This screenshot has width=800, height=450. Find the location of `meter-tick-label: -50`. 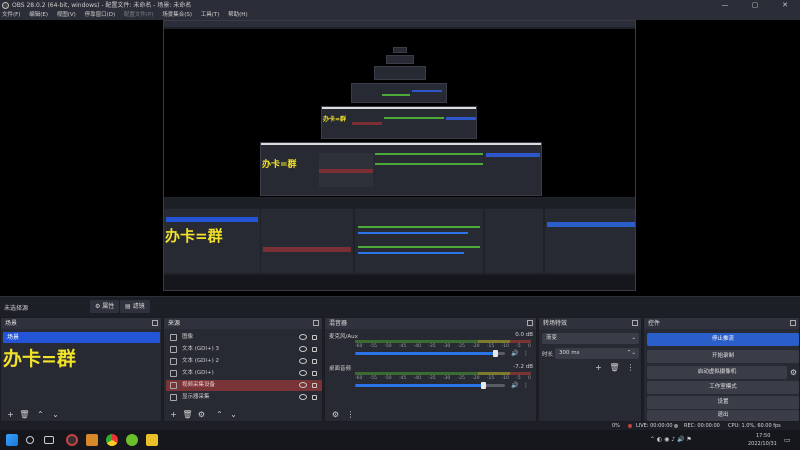

meter-tick-label: -50 is located at coordinates (388, 346).